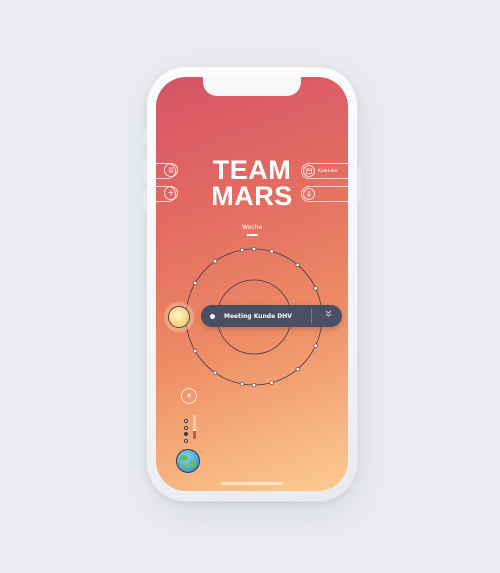  Describe the element at coordinates (359, 184) in the screenshot. I see `phone-side-button-right` at that location.